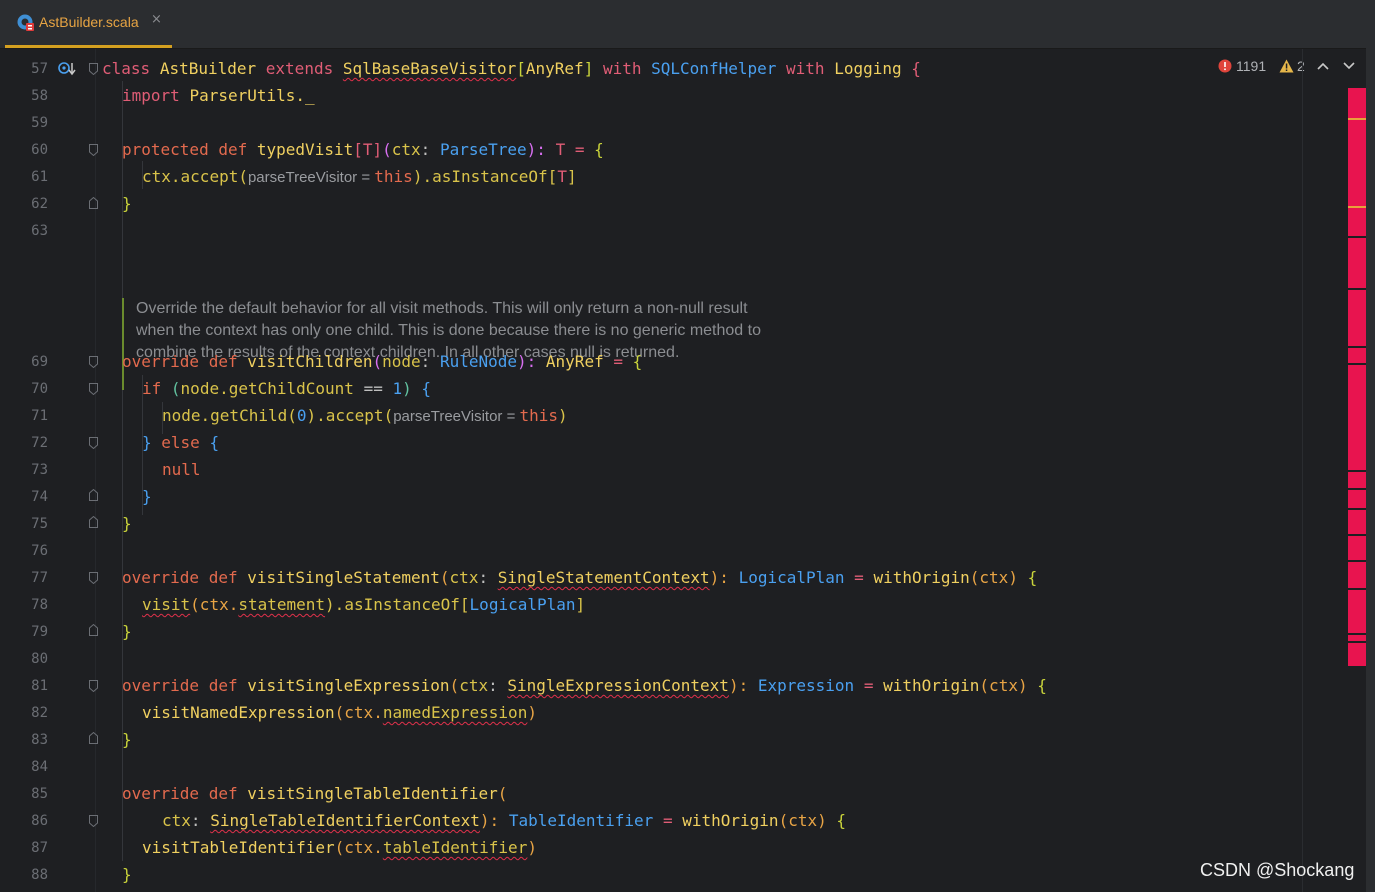 This screenshot has width=1375, height=892. What do you see at coordinates (95, 470) in the screenshot?
I see `gutter-separator` at bounding box center [95, 470].